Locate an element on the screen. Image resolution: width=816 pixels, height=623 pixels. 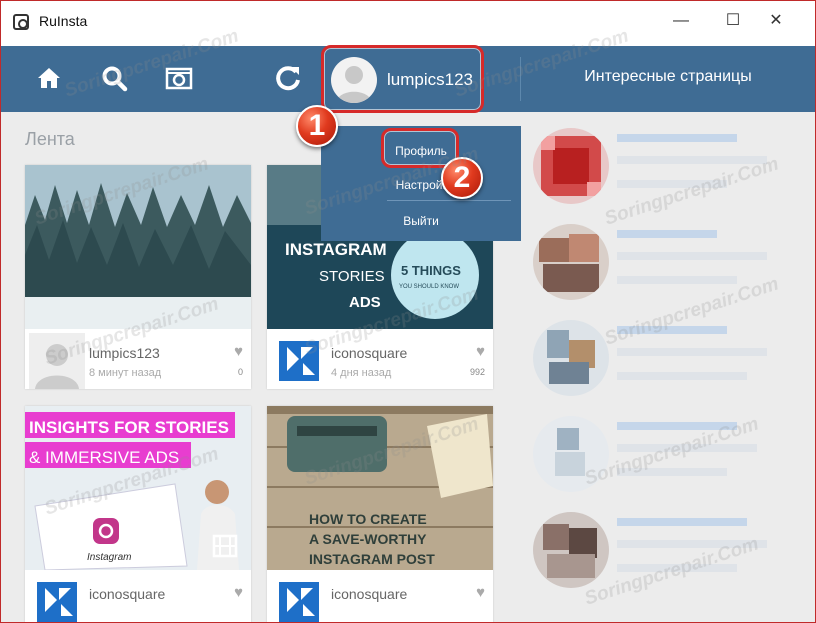
post-time: 4 дня назад is located at coordinates (361, 373).